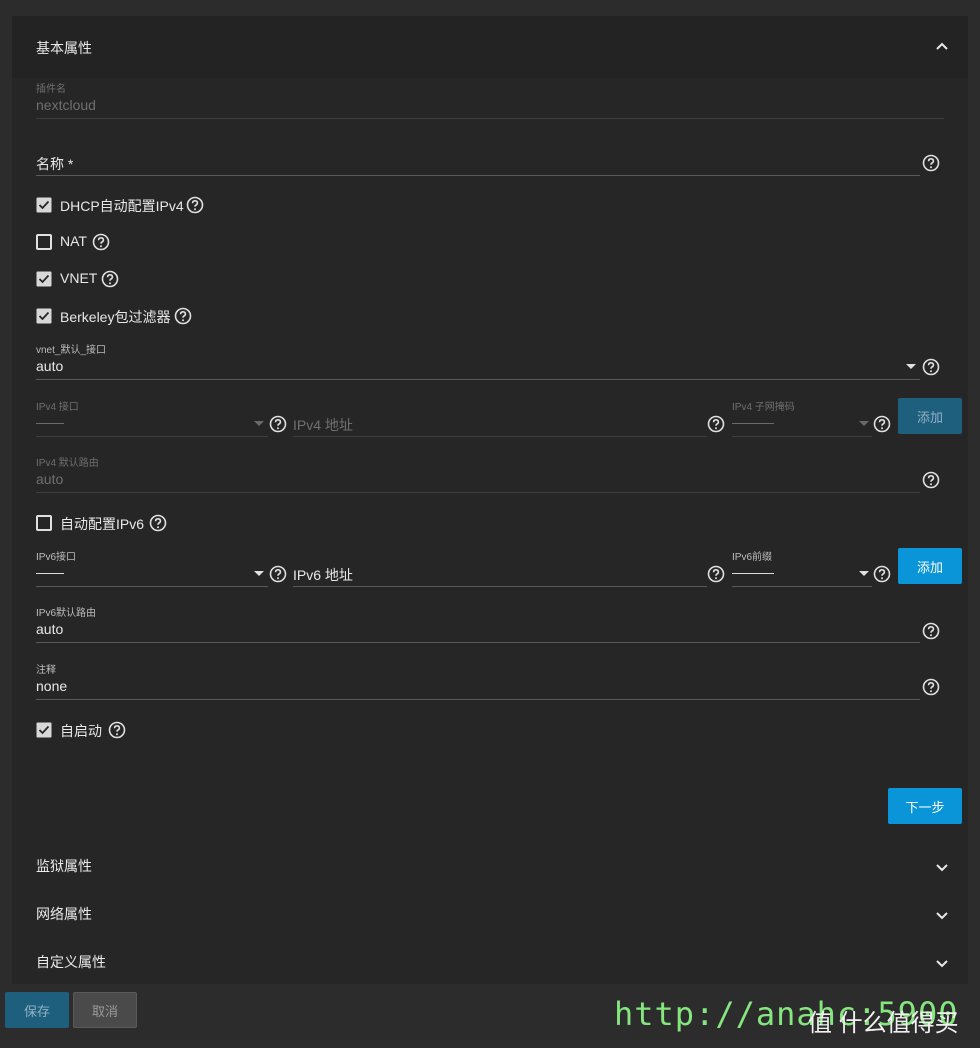 This screenshot has width=980, height=1048. Describe the element at coordinates (500, 586) in the screenshot. I see `ipv6-address-underline` at that location.